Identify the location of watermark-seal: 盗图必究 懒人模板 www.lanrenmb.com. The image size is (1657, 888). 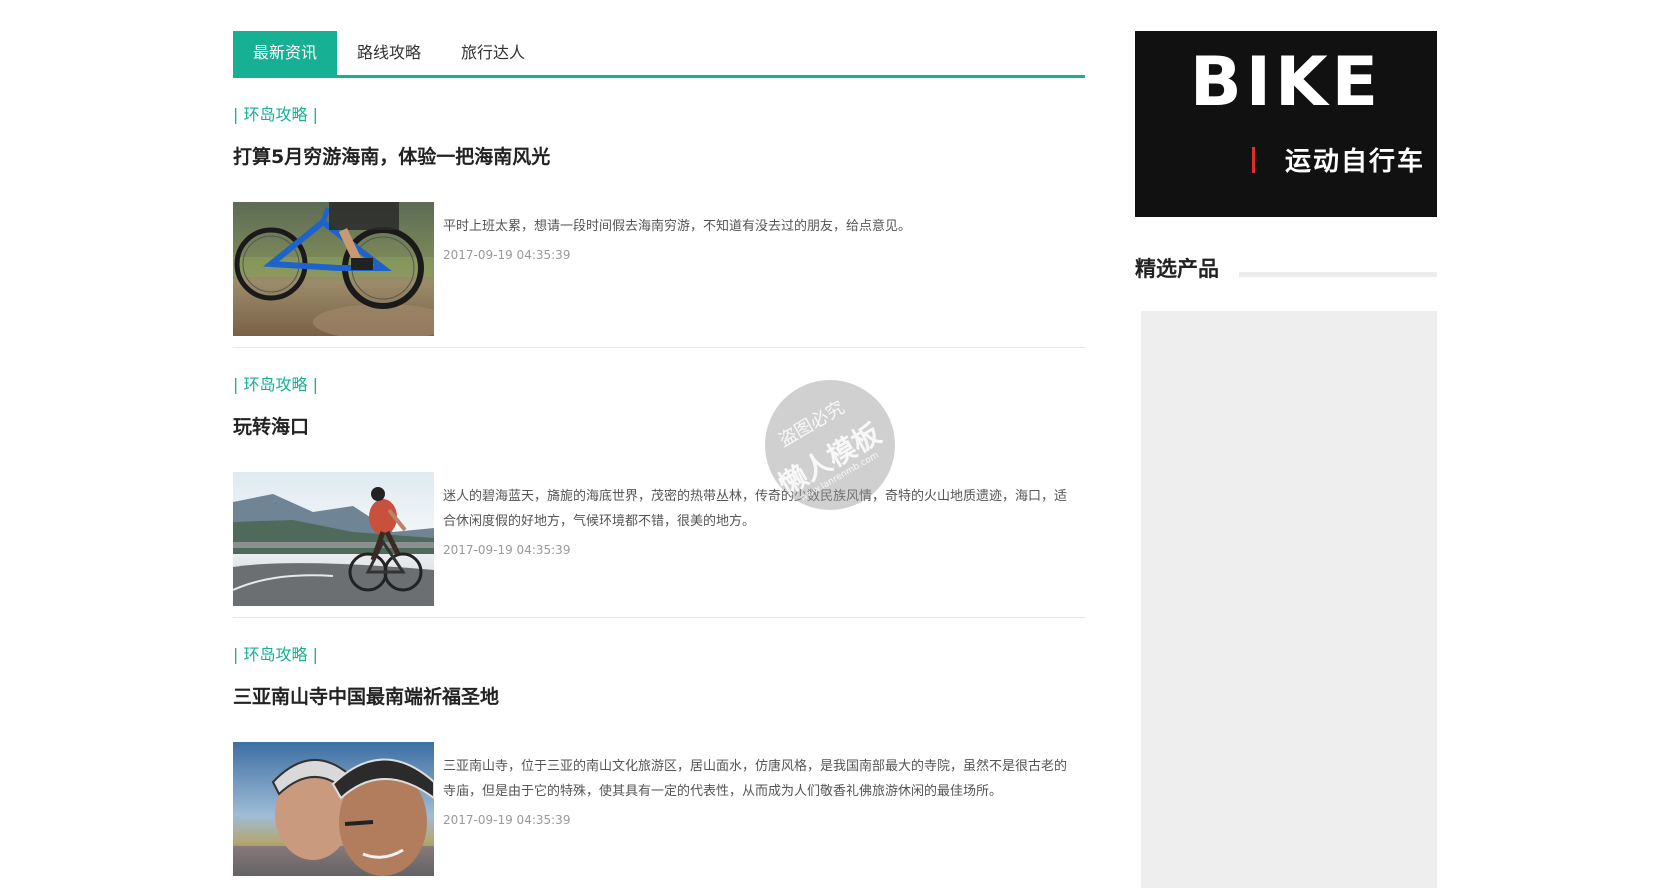
(830, 445).